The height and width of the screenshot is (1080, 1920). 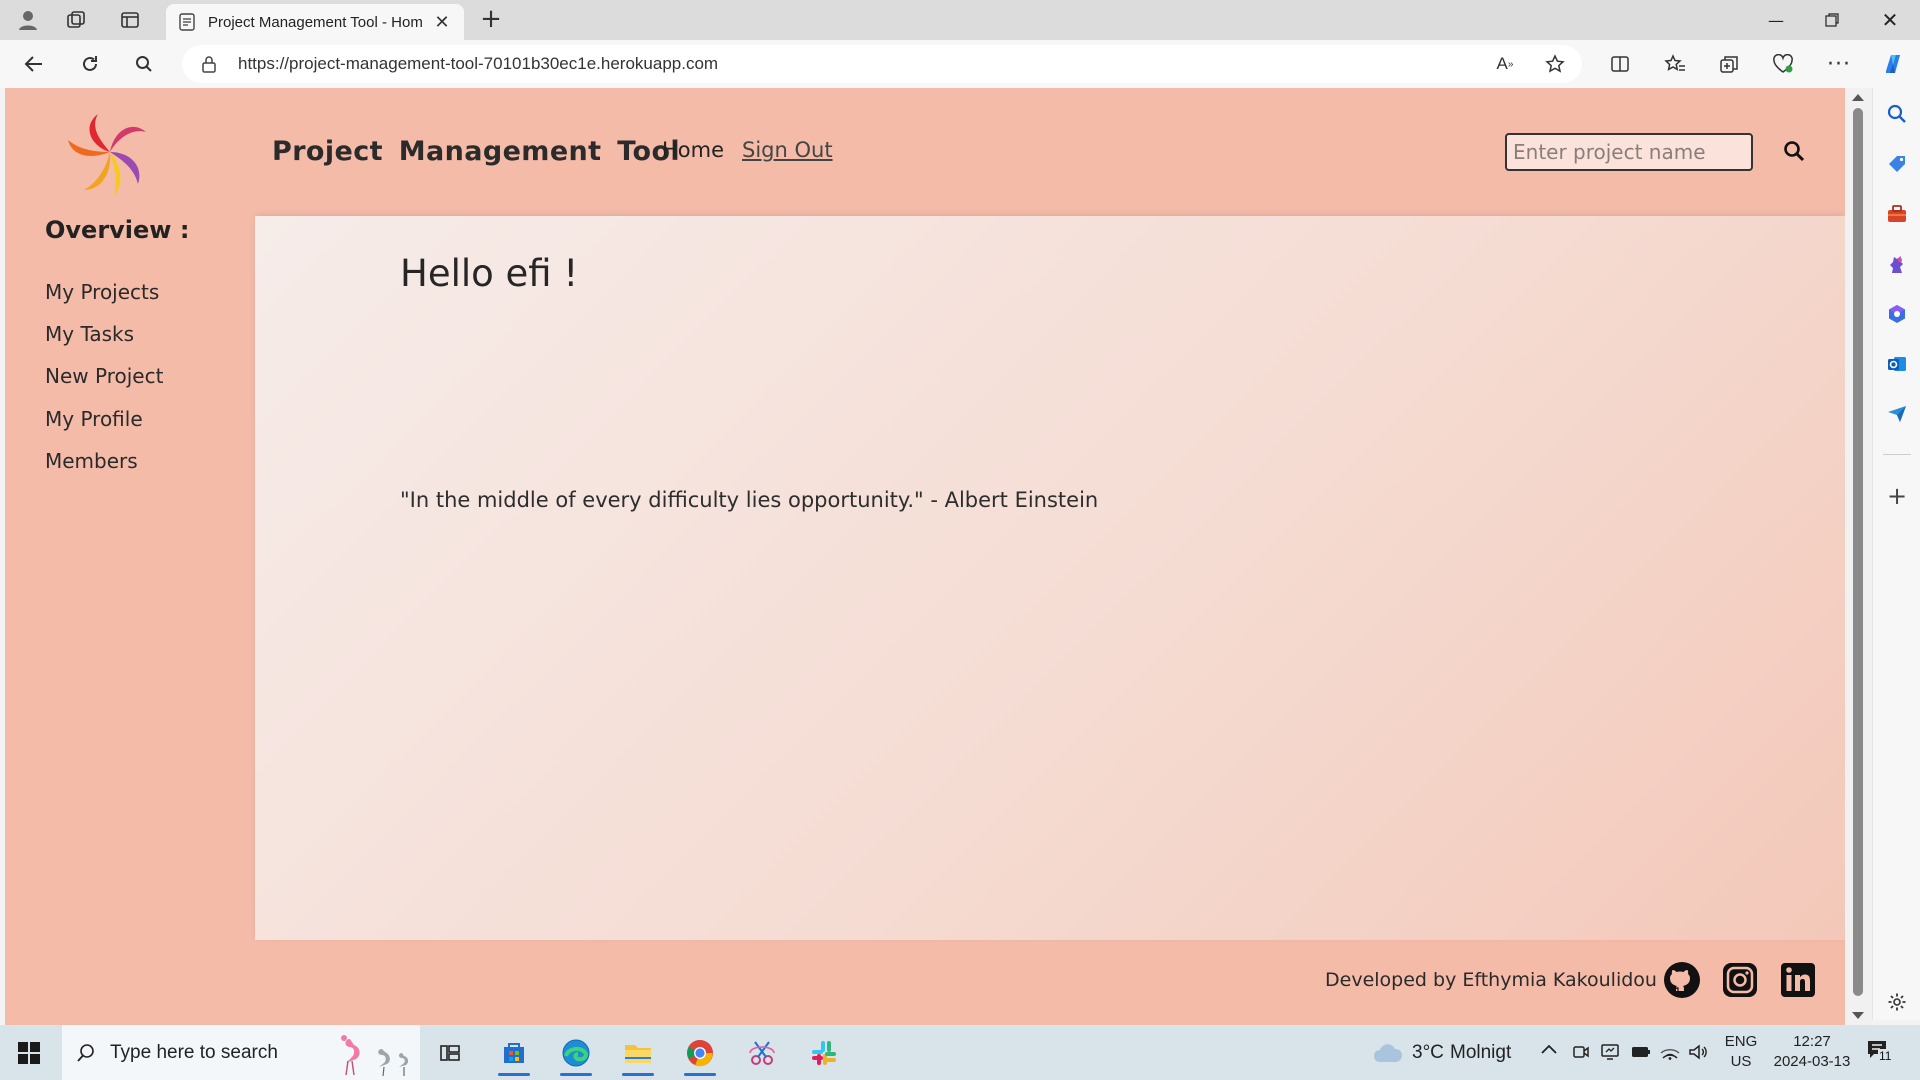 I want to click on lock-icon, so click(x=209, y=64).